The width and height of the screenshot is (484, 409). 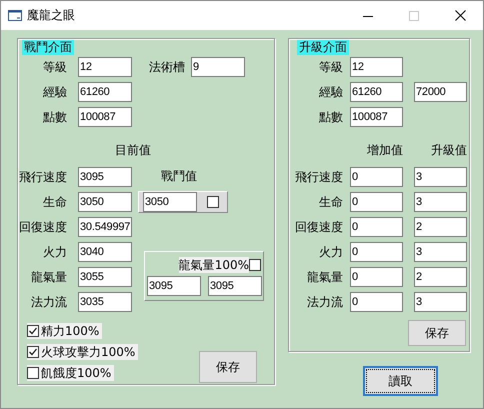 What do you see at coordinates (323, 47) in the screenshot?
I see `group-title: 升級介面` at bounding box center [323, 47].